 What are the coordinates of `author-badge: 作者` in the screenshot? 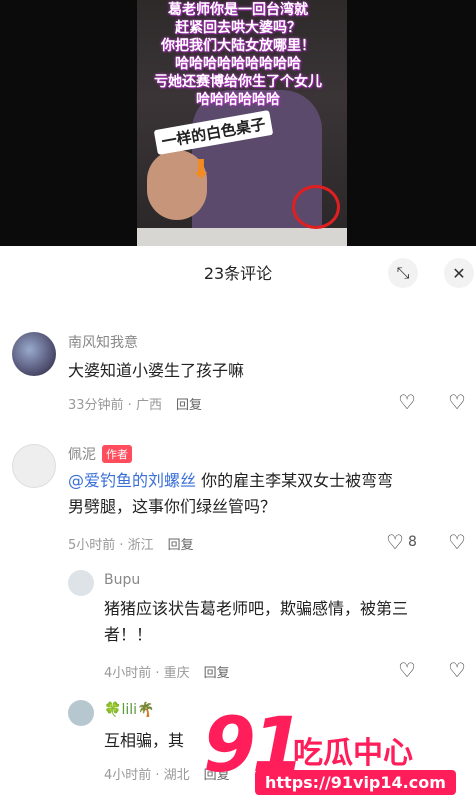 It's located at (117, 454).